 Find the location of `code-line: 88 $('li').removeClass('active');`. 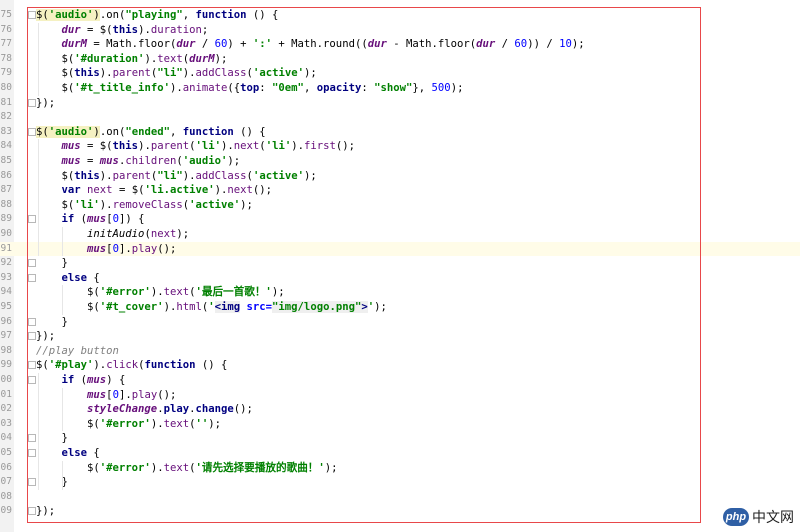

code-line: 88 $('li').removeClass('active'); is located at coordinates (400, 205).